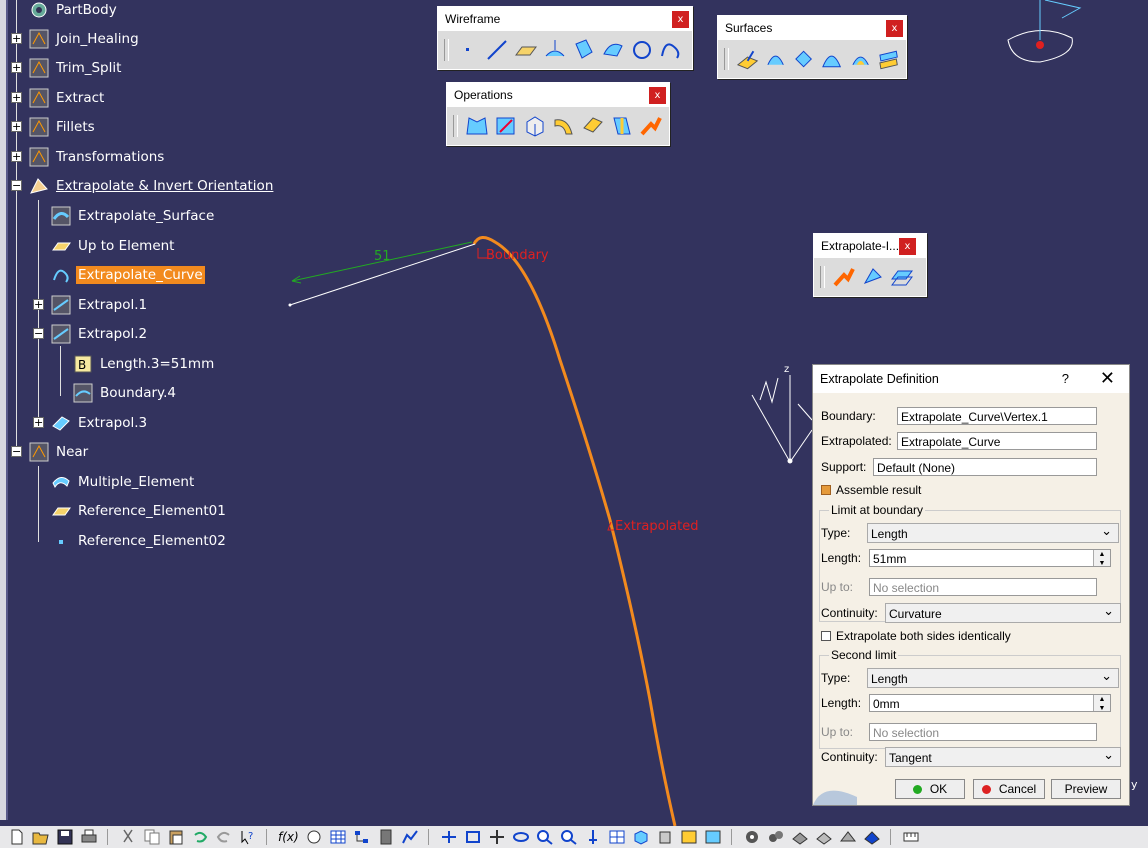  Describe the element at coordinates (200, 837) in the screenshot. I see `undo-icon` at that location.